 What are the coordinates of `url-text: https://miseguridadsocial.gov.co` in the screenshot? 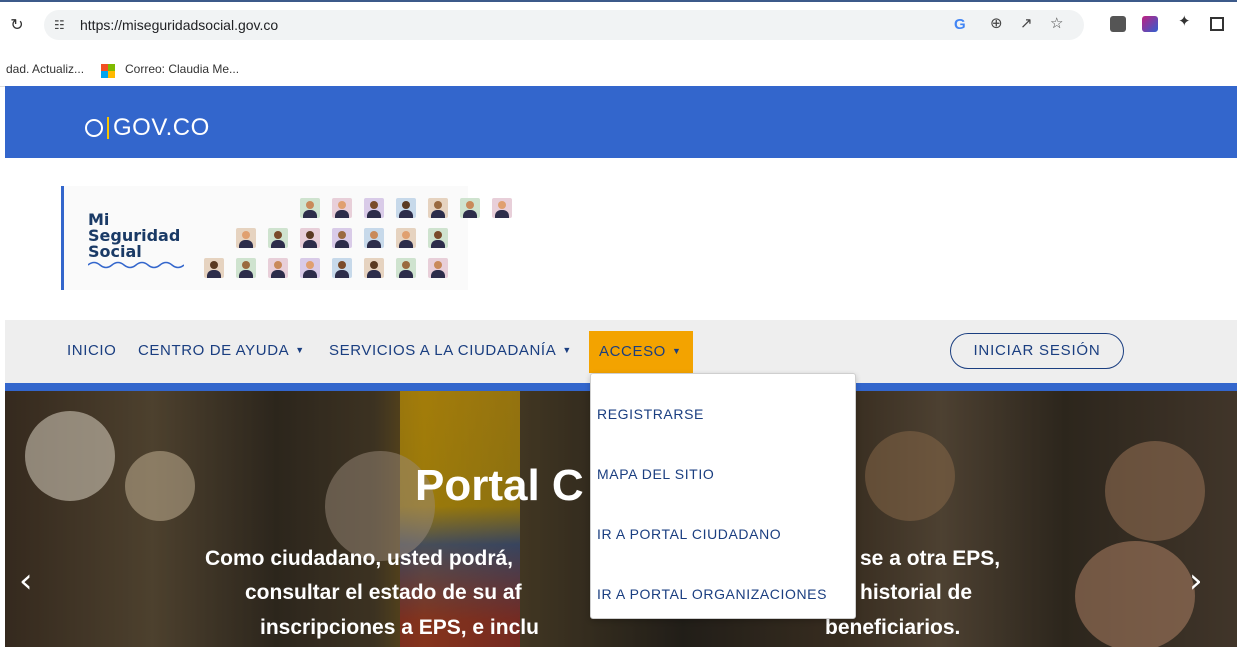 It's located at (179, 25).